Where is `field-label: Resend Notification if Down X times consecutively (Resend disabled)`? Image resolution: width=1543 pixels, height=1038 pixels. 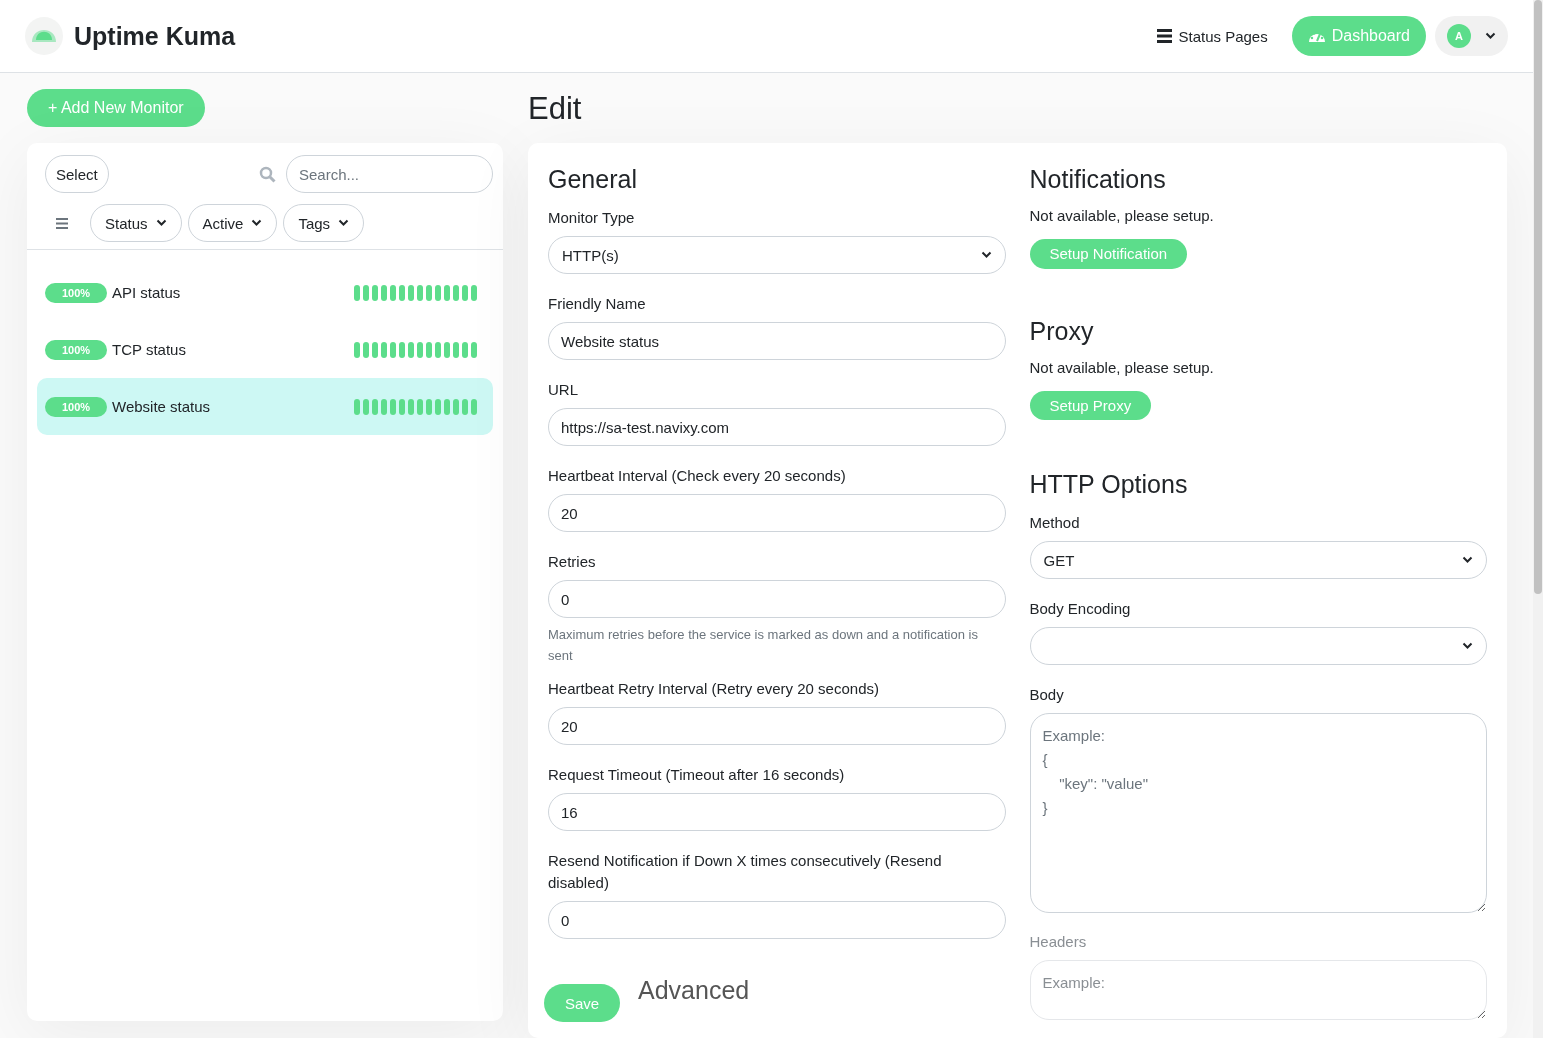 field-label: Resend Notification if Down X times consecutively (Resend disabled) is located at coordinates (745, 872).